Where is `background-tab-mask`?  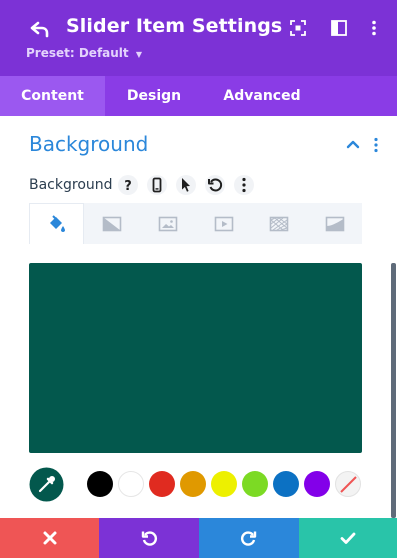 background-tab-mask is located at coordinates (334, 223).